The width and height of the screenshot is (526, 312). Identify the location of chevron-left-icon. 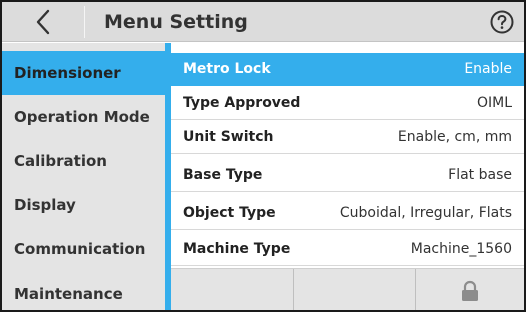
(43, 22).